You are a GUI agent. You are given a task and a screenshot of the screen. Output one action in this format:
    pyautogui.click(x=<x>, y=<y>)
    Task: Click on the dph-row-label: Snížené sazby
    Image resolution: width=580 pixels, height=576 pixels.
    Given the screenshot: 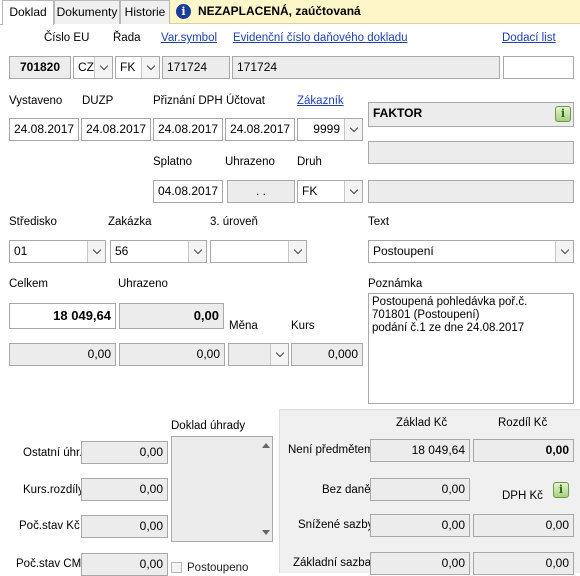 What is the action you would take?
    pyautogui.click(x=336, y=525)
    